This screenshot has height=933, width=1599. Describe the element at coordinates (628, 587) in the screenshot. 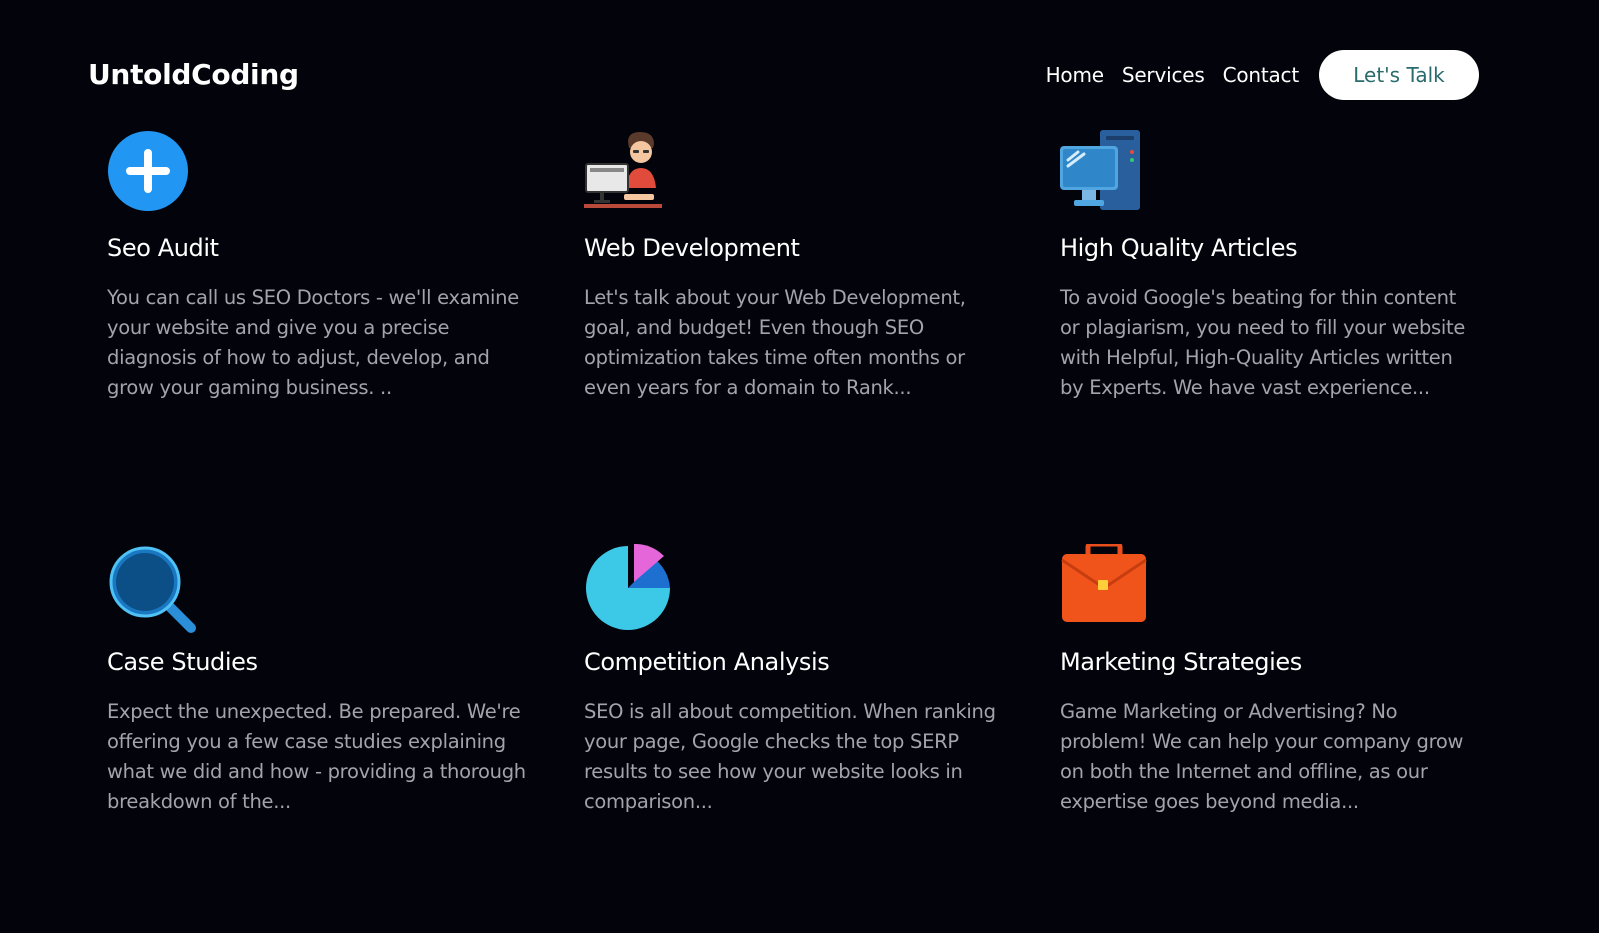

I see `pie-chart-icon` at that location.